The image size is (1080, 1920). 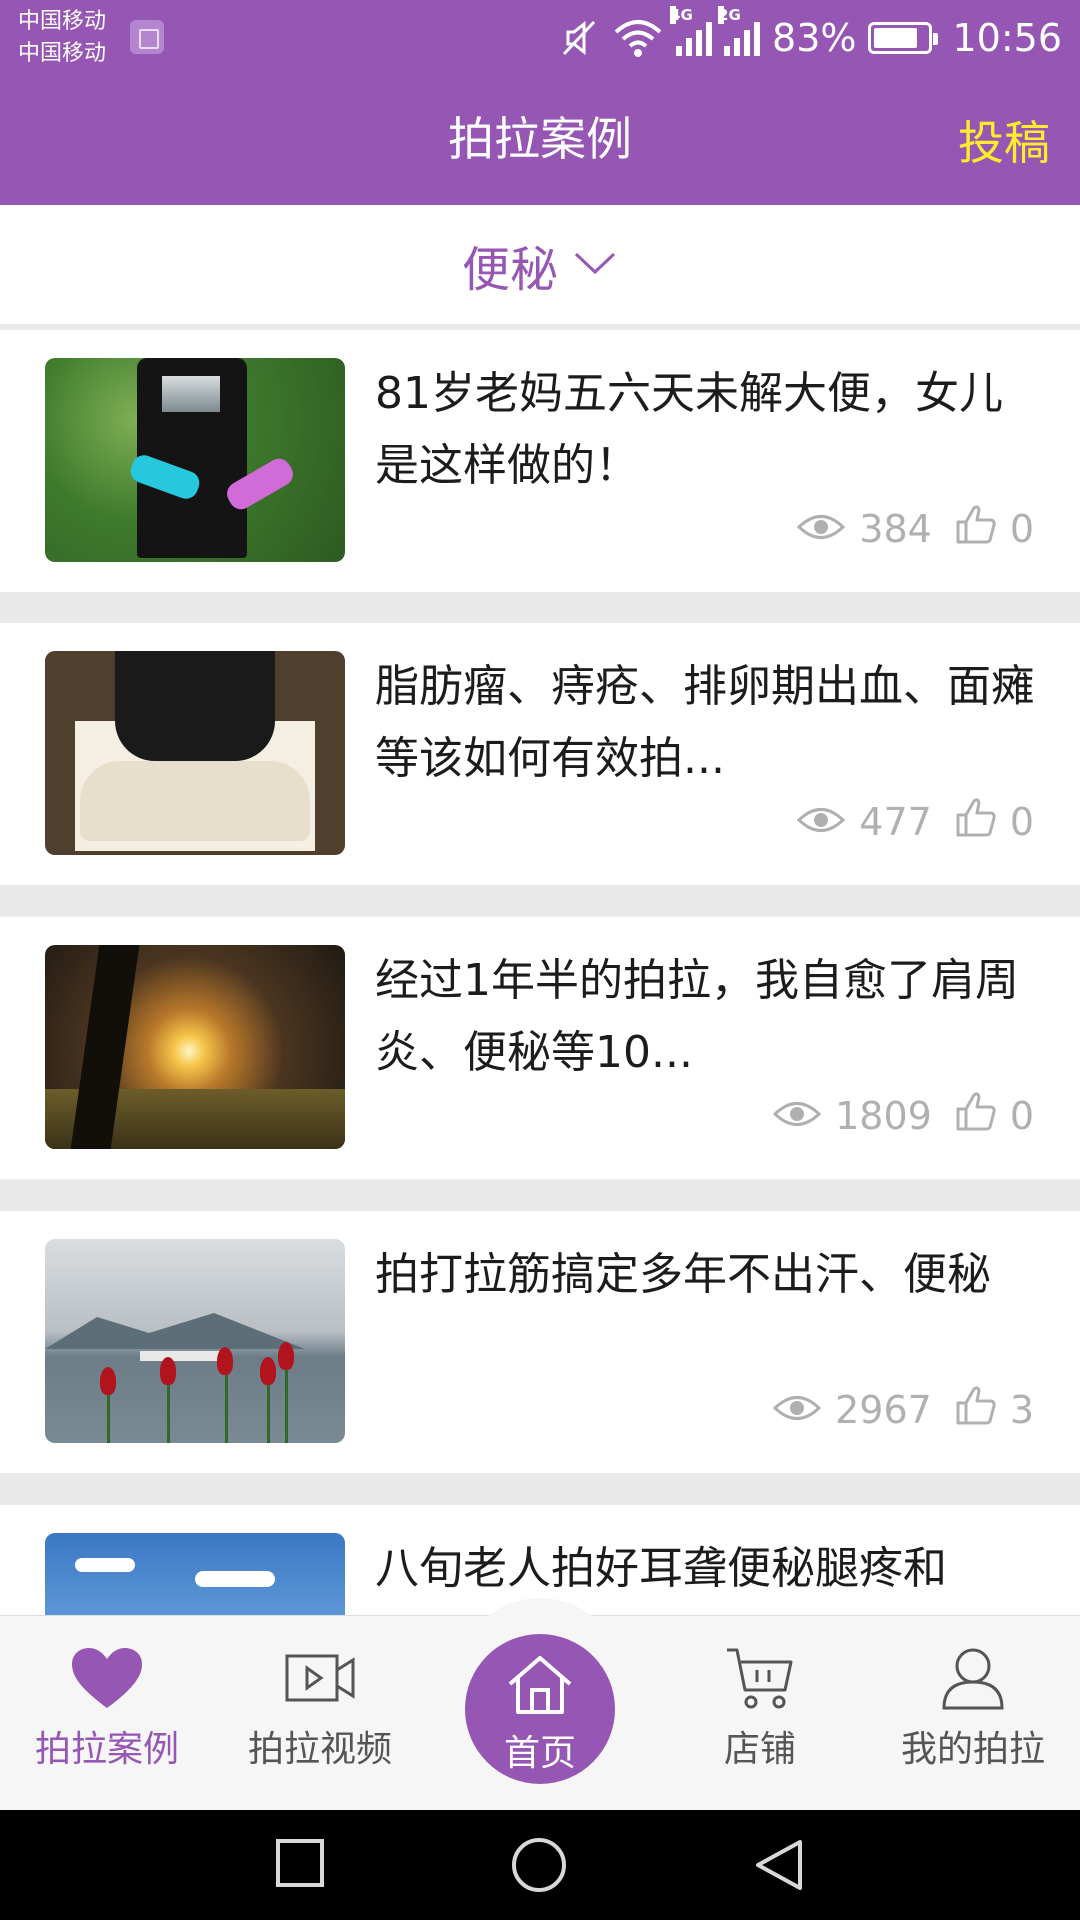 I want to click on heart-icon, so click(x=107, y=1681).